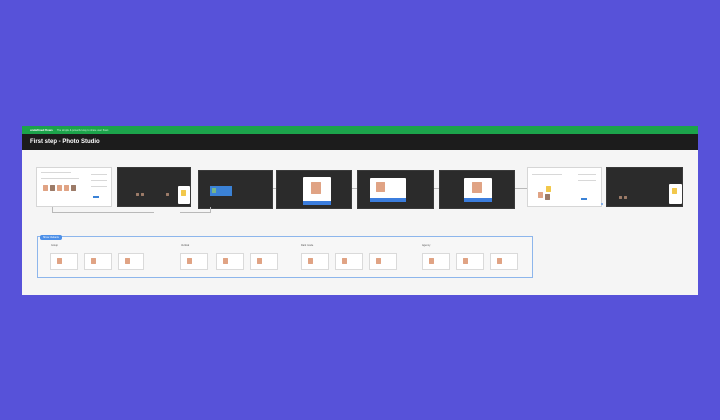 Image resolution: width=720 pixels, height=420 pixels. I want to click on brand-name: undefined flows, so click(41, 130).